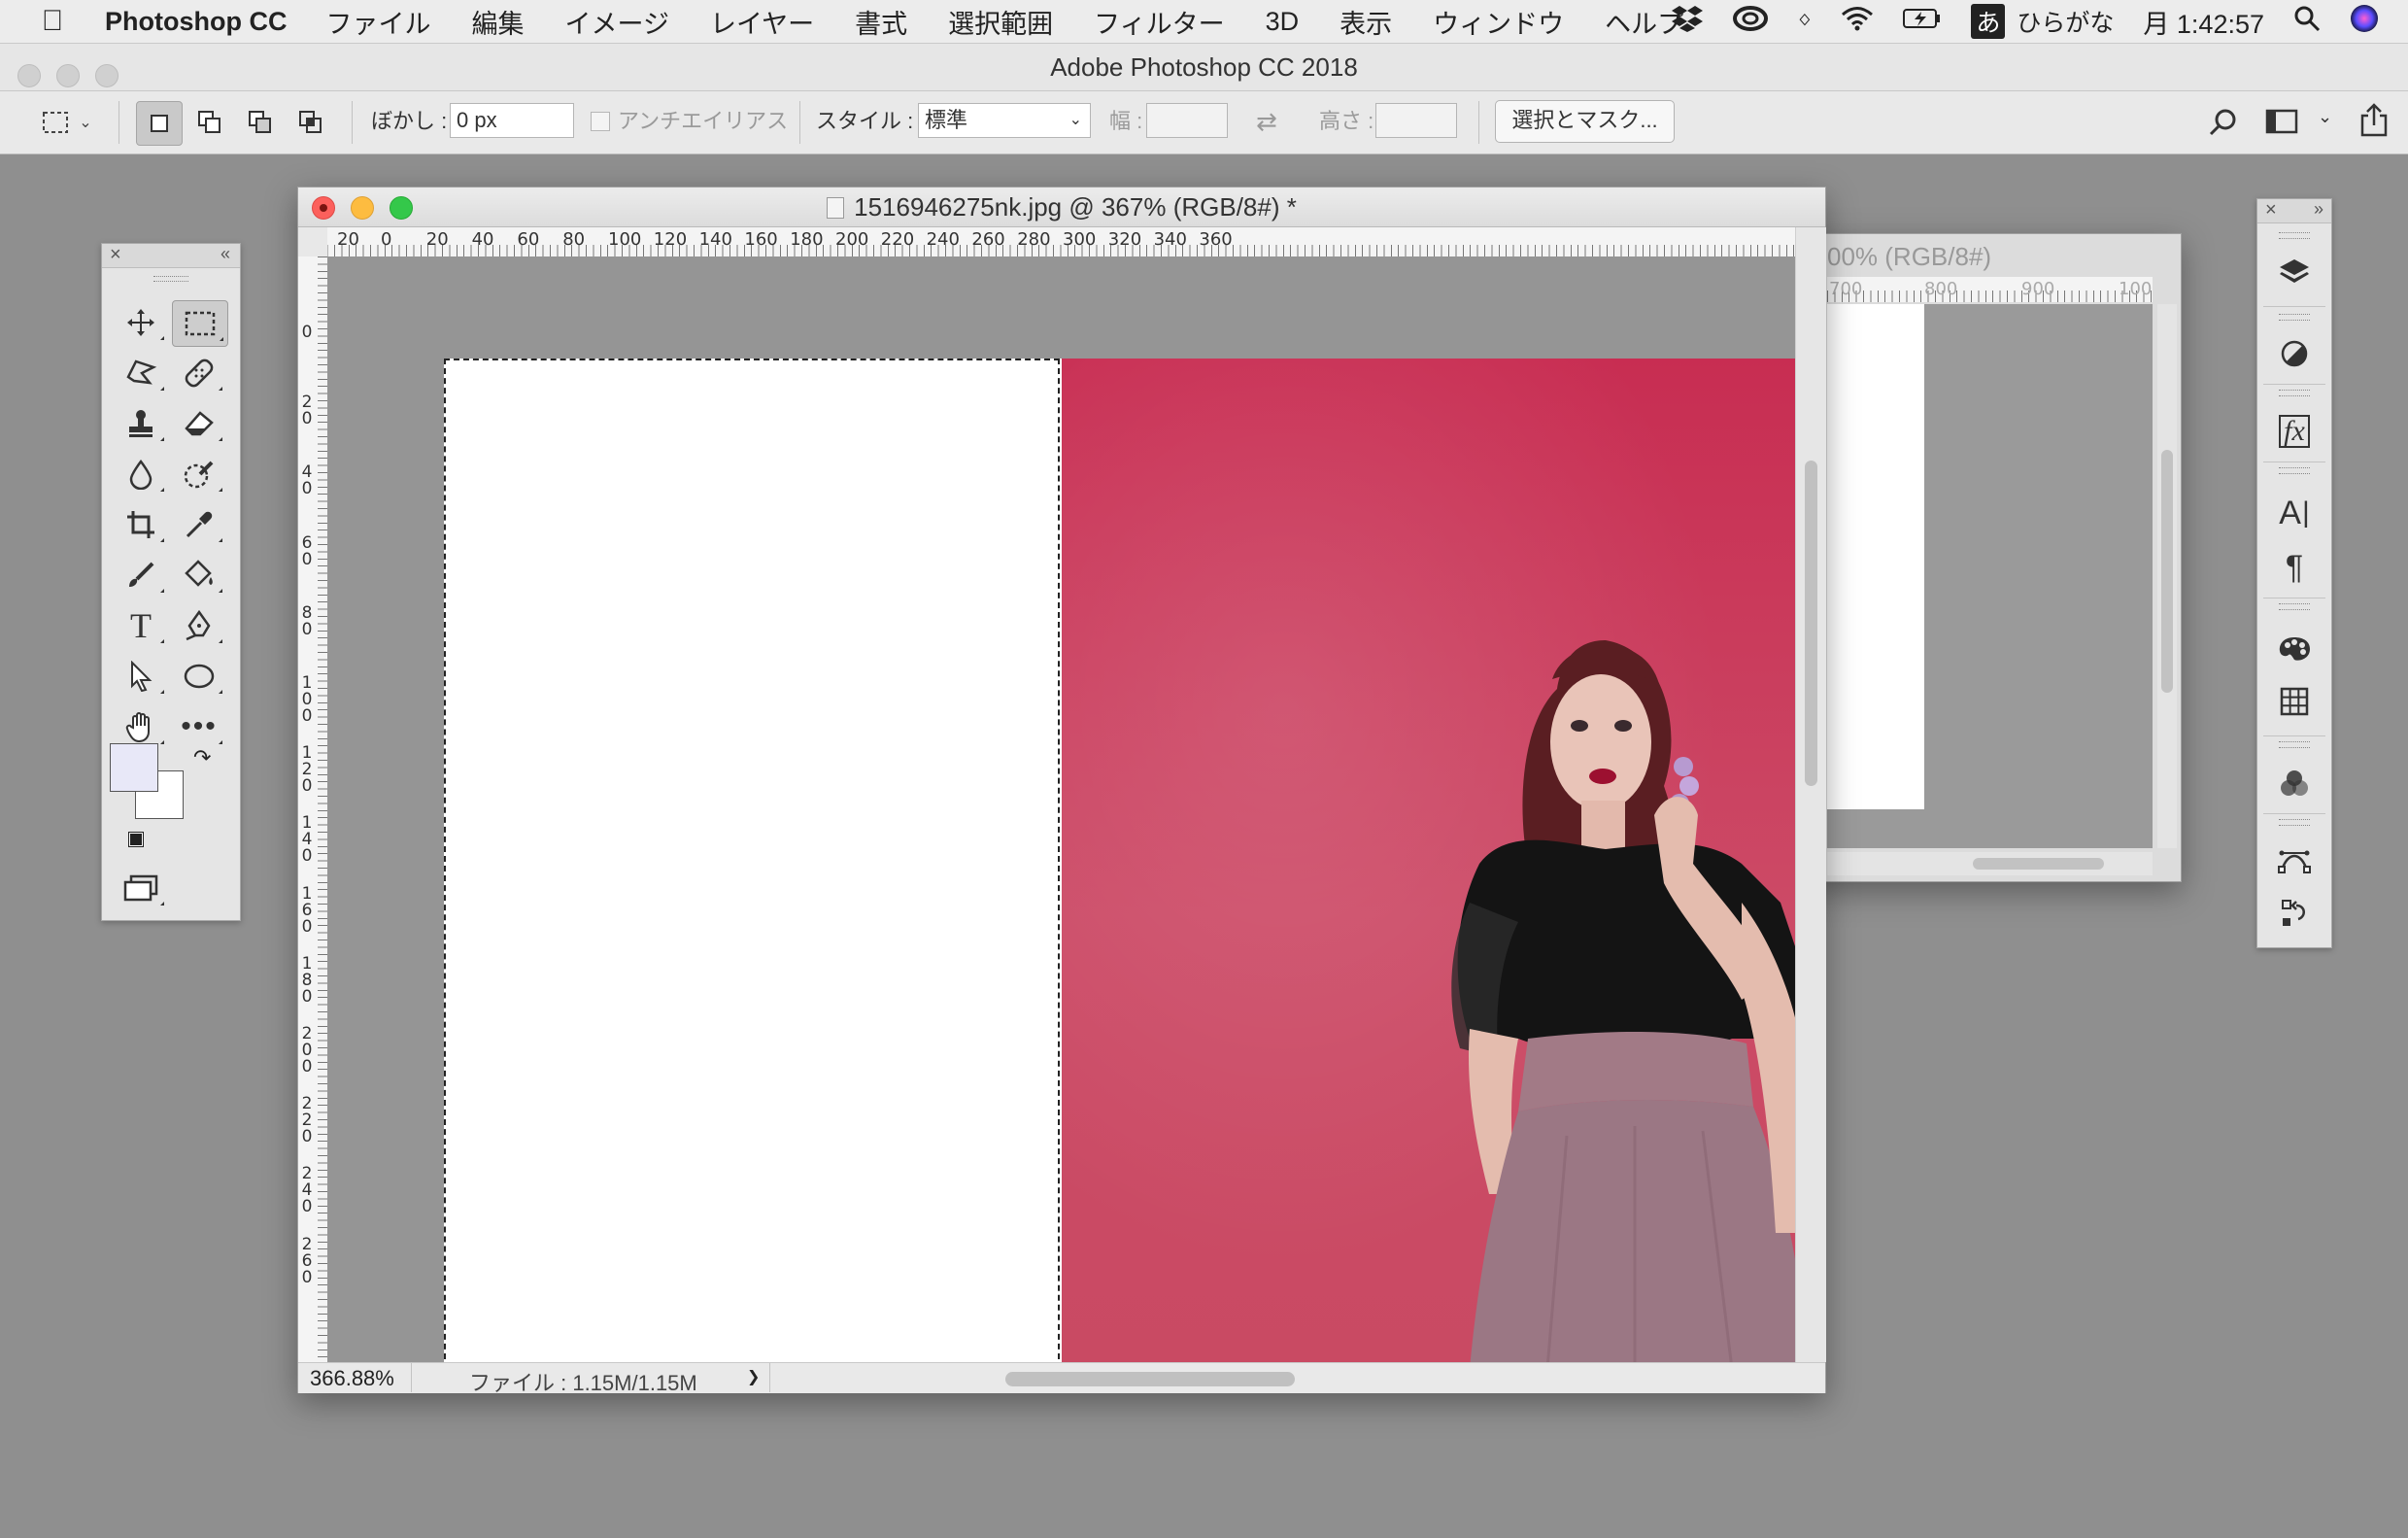 The image size is (2408, 1538). What do you see at coordinates (209, 122) in the screenshot?
I see `add-selection-button` at bounding box center [209, 122].